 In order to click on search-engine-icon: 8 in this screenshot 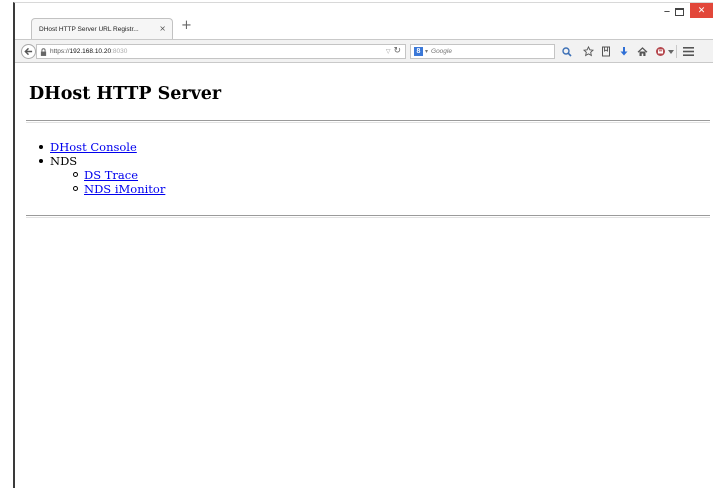, I will do `click(418, 51)`.